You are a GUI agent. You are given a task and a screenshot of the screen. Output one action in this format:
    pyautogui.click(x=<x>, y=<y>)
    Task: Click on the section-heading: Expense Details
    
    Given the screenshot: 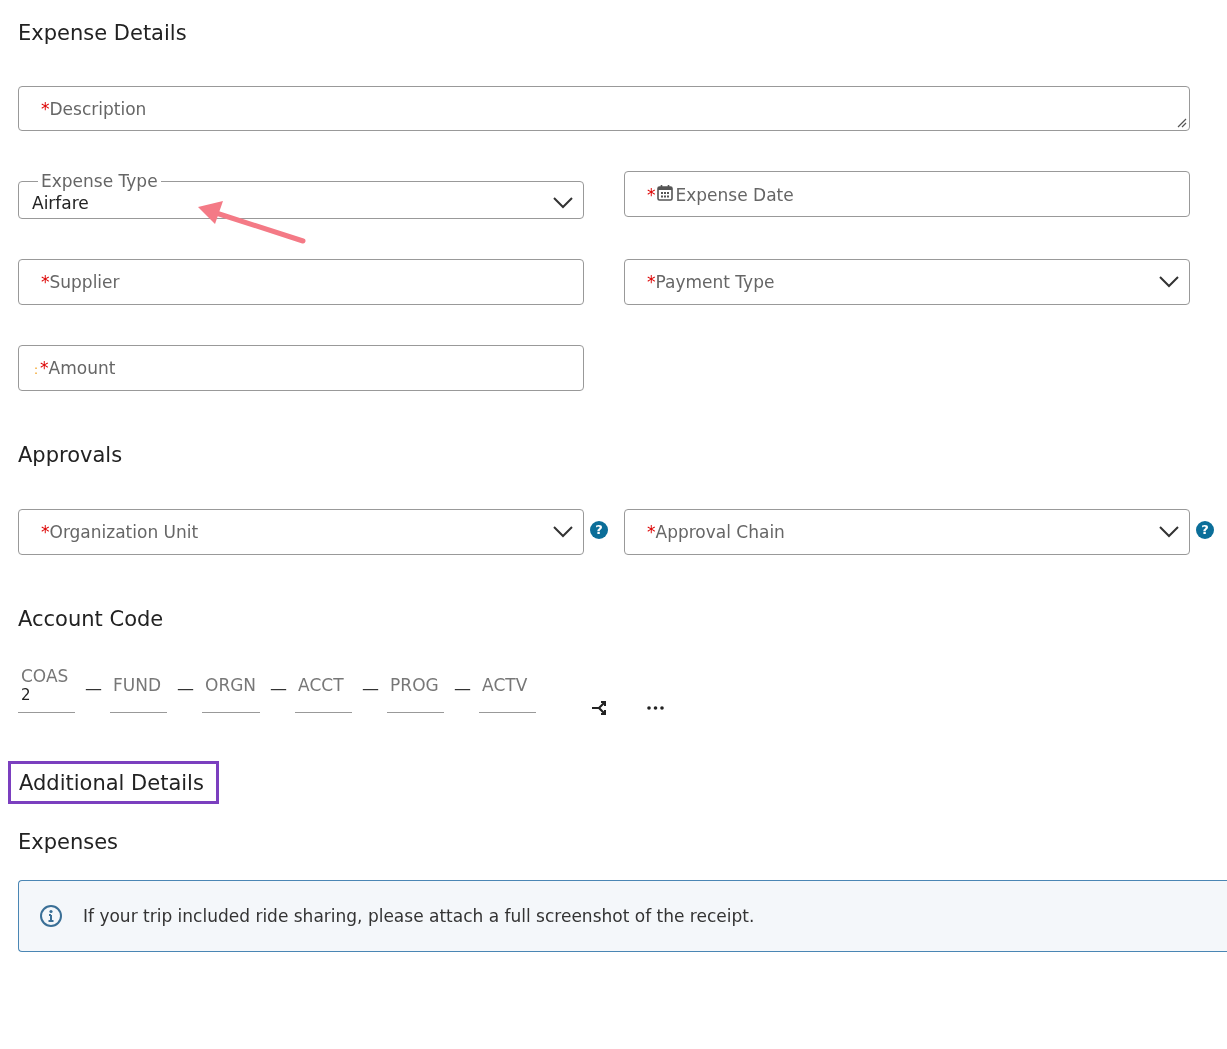 What is the action you would take?
    pyautogui.click(x=102, y=33)
    